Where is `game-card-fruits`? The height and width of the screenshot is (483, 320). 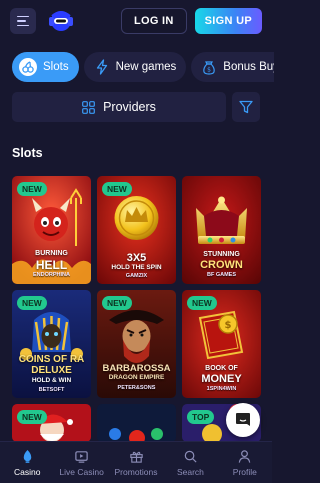
game-card-fruits is located at coordinates (136, 423).